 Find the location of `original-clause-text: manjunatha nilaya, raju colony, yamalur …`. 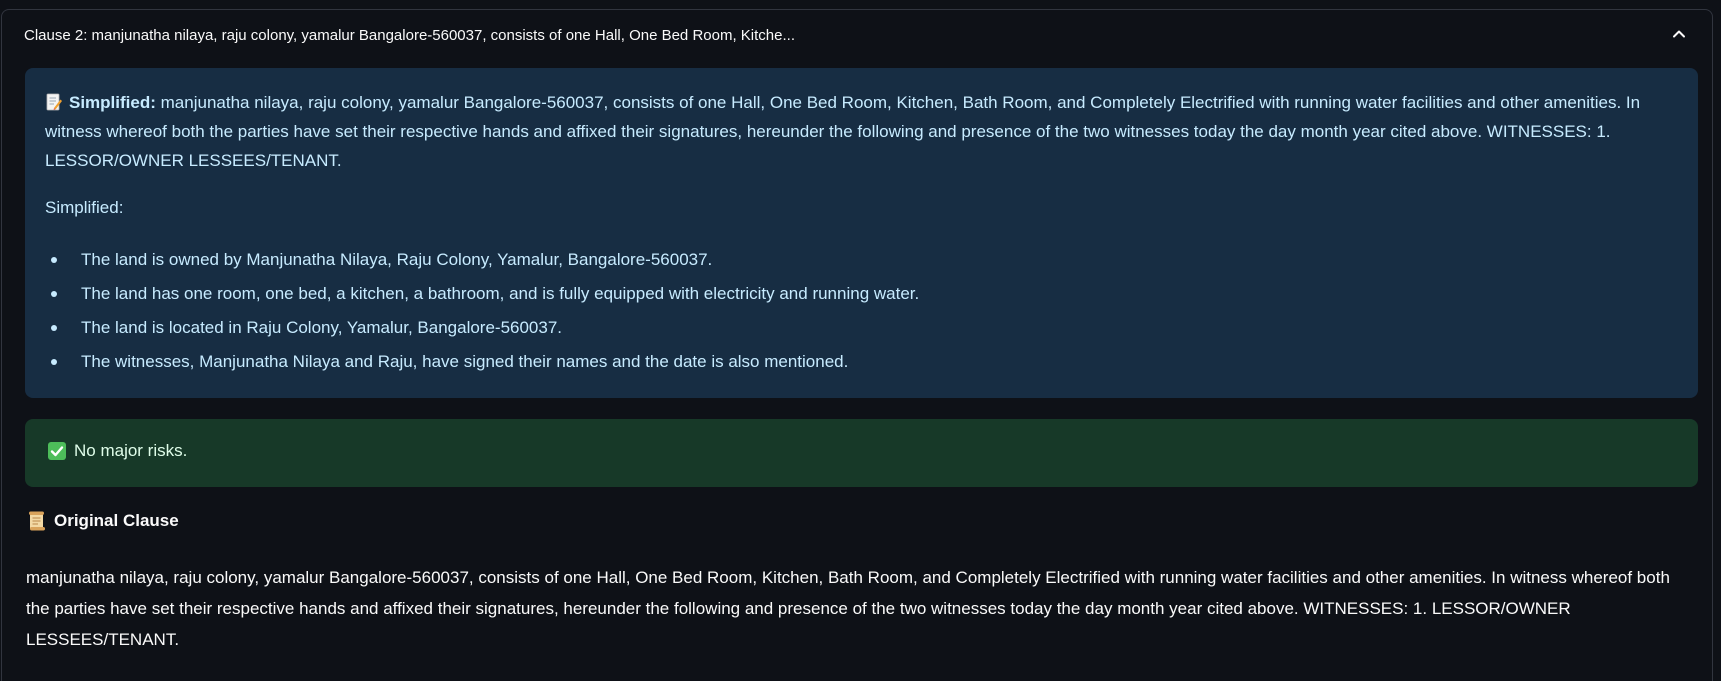

original-clause-text: manjunatha nilaya, raju colony, yamalur … is located at coordinates (848, 608).